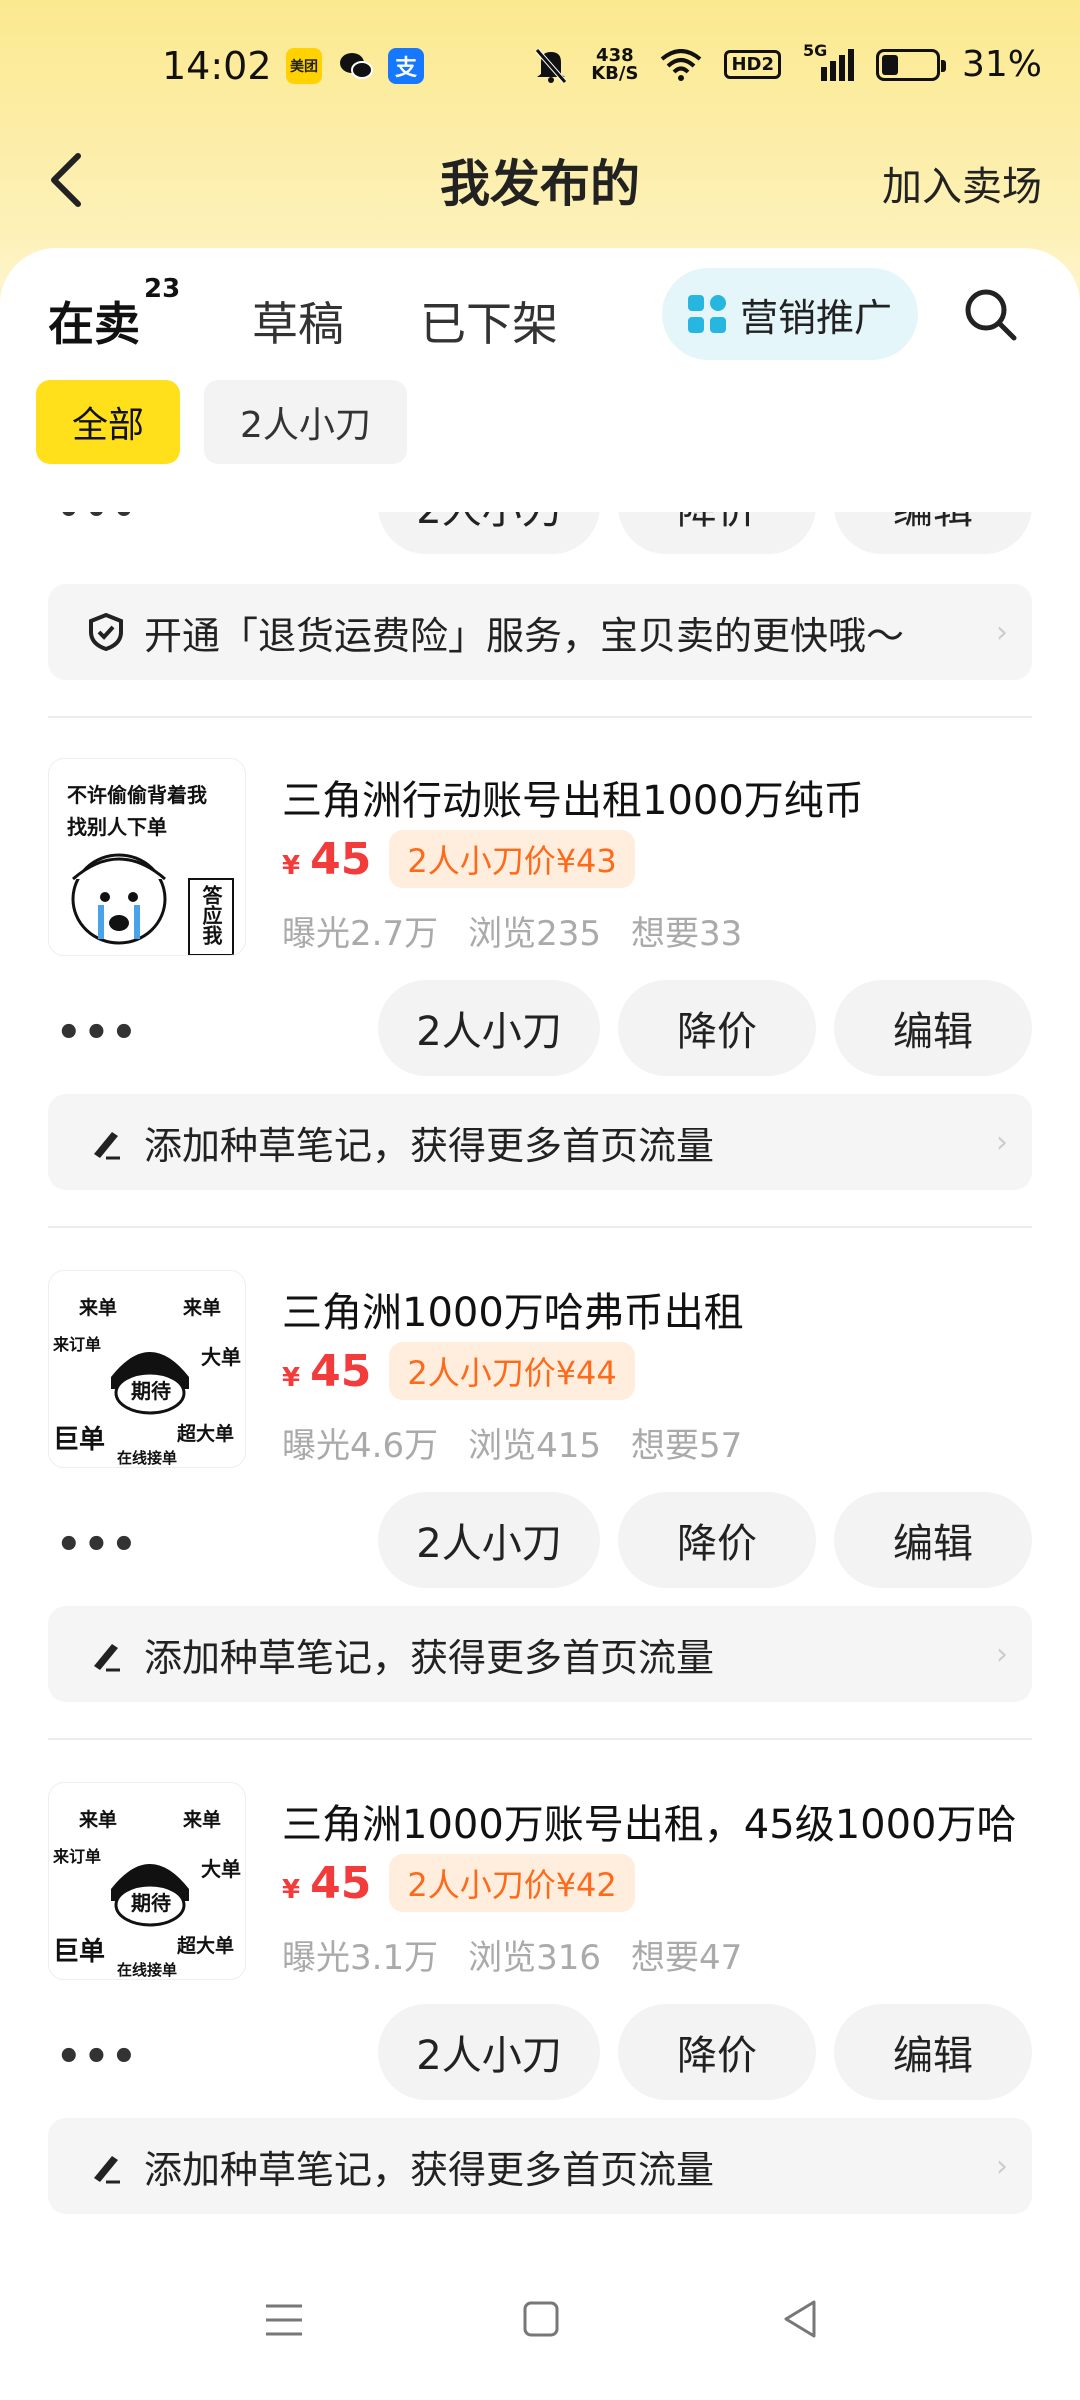 This screenshot has height=2400, width=1080. I want to click on alipay-app-icon: 支, so click(406, 66).